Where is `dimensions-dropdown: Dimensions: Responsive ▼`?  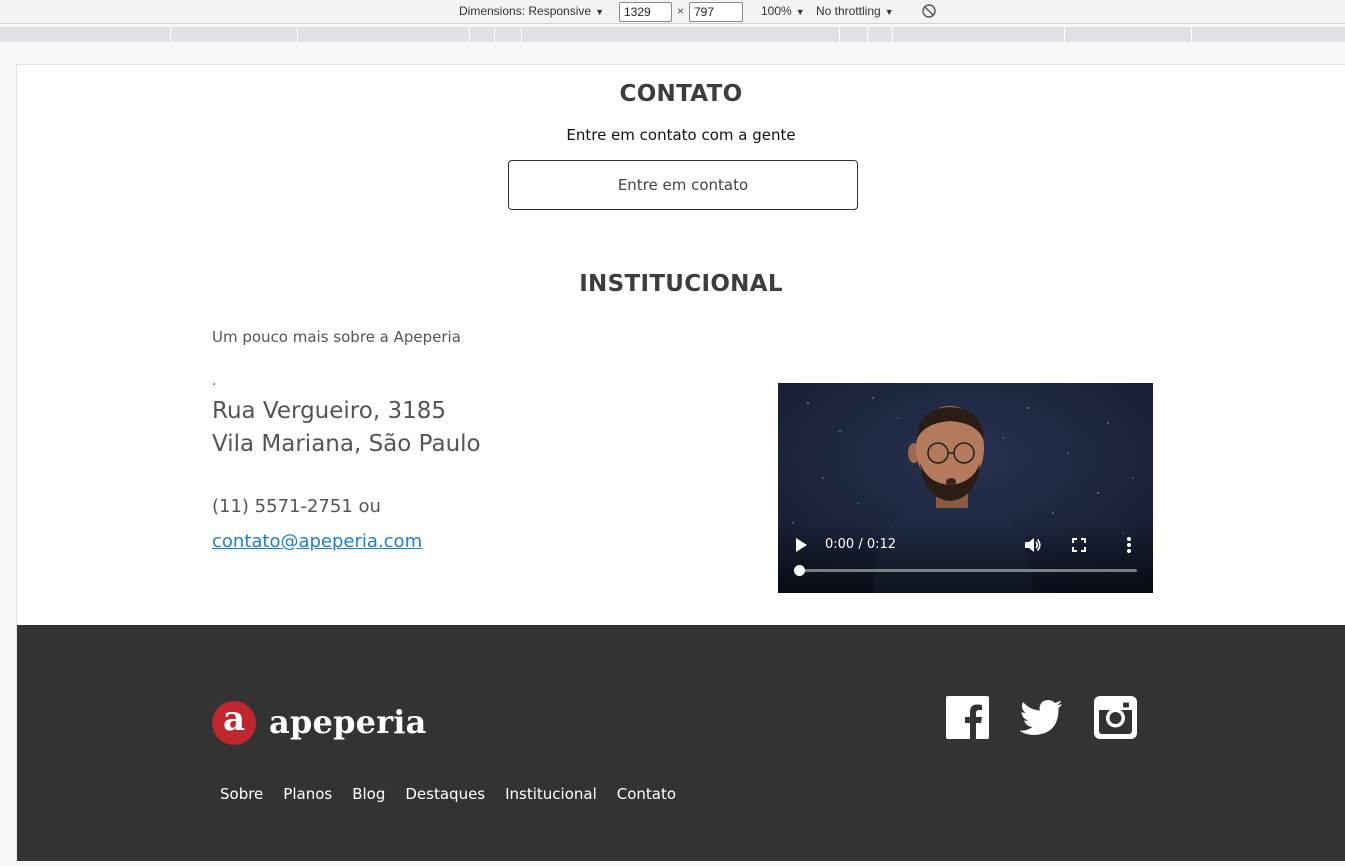 dimensions-dropdown: Dimensions: Responsive ▼ is located at coordinates (531, 11).